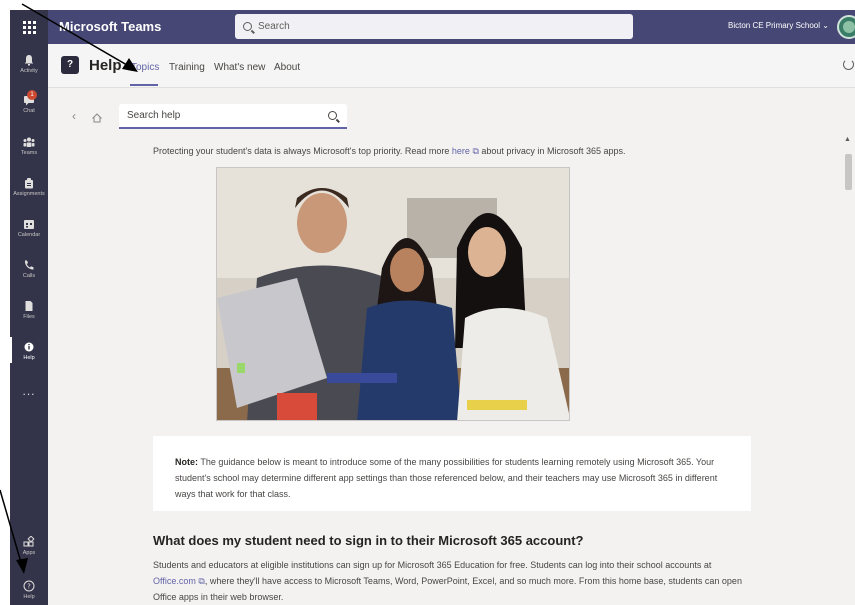 Image resolution: width=855 pixels, height=605 pixels. I want to click on rail-item-help: Help, so click(29, 350).